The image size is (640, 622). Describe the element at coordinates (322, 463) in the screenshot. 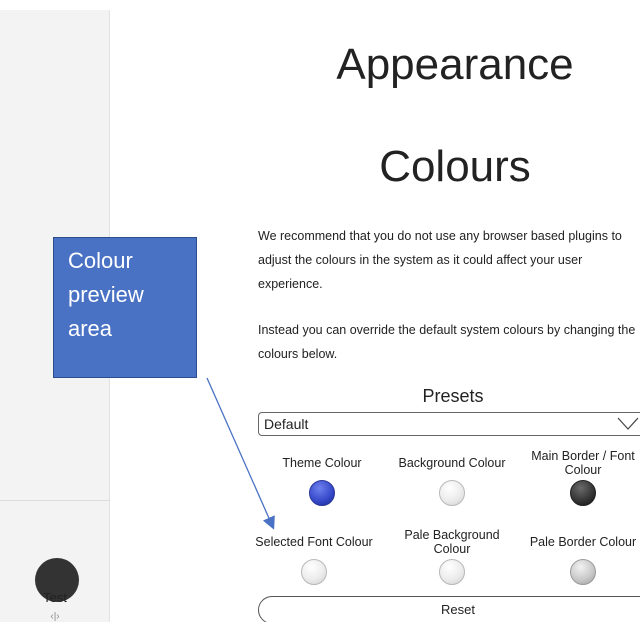

I see `swatch-label: Theme Colour` at that location.